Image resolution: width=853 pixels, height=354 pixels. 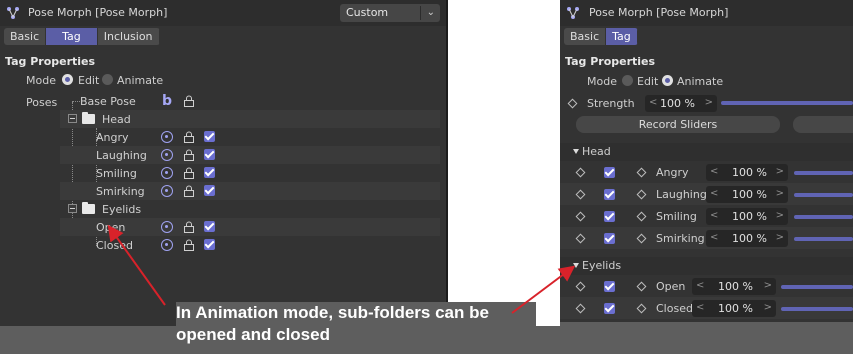 What do you see at coordinates (676, 216) in the screenshot?
I see `pose-label: Smiling` at bounding box center [676, 216].